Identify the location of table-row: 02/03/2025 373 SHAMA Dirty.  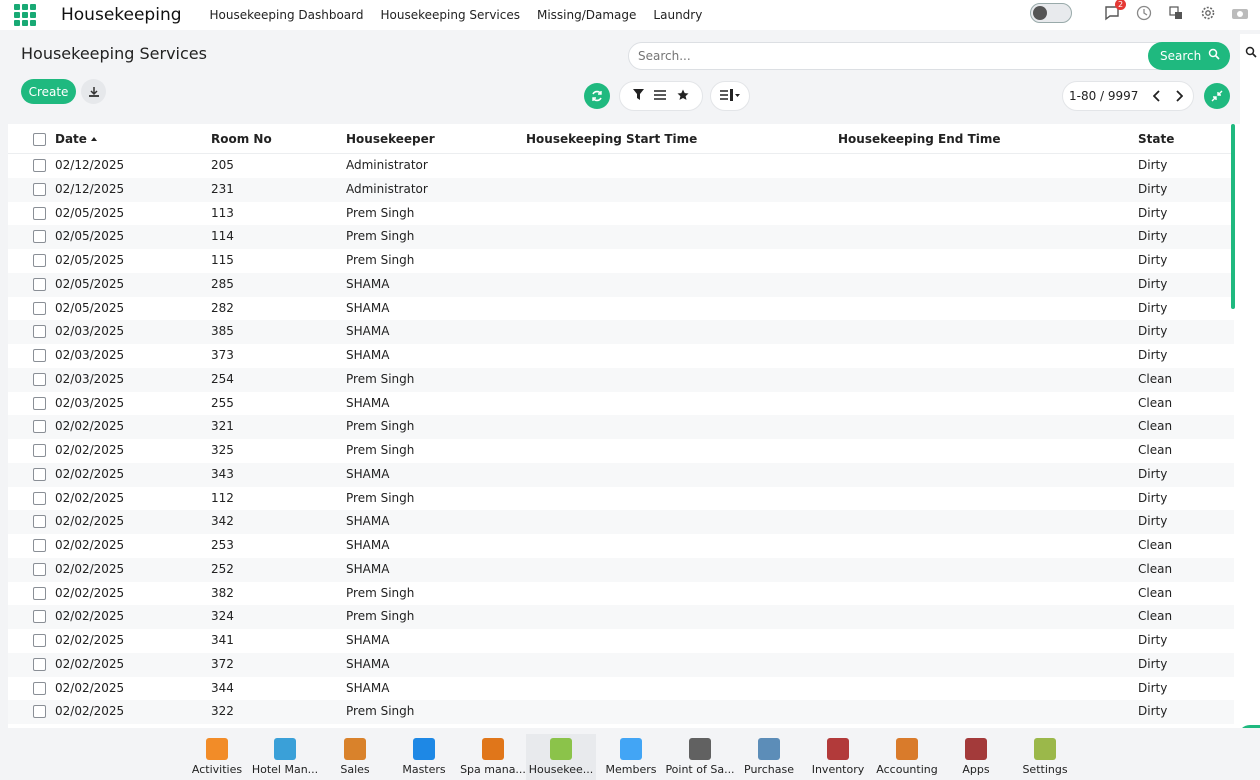
(621, 356).